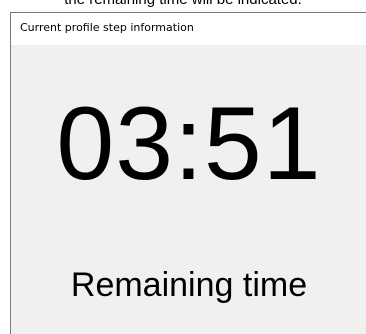 The height and width of the screenshot is (334, 366). I want to click on window-title-bar: Current profile step information, so click(188, 29).